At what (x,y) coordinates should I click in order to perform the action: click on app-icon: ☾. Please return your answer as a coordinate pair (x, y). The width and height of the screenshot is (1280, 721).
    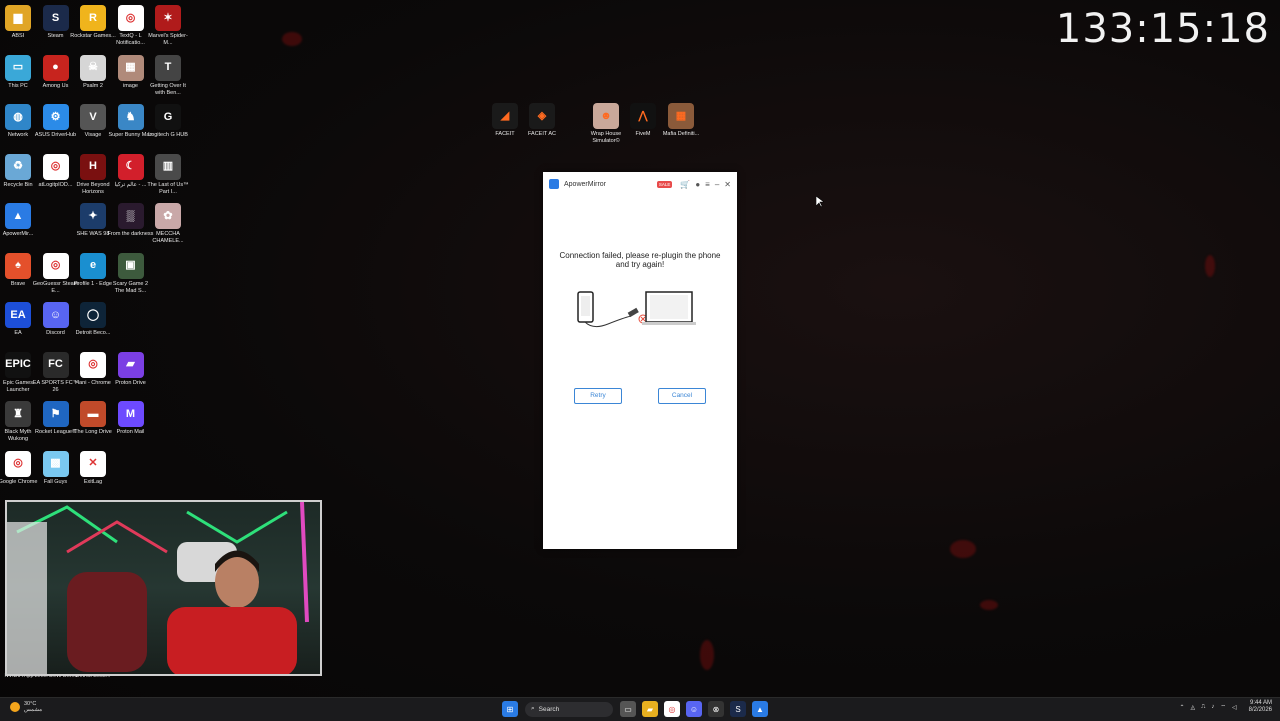
    Looking at the image, I should click on (130, 166).